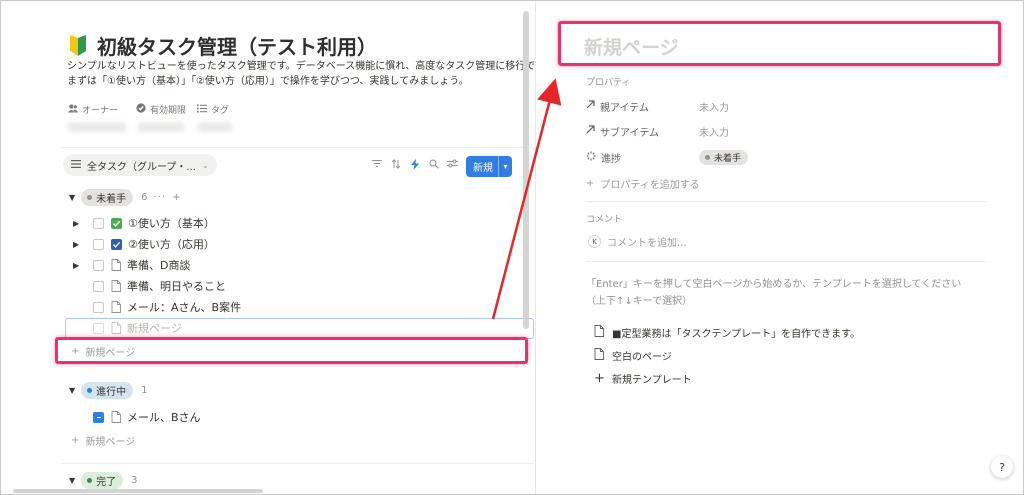  What do you see at coordinates (526, 199) in the screenshot?
I see `annotation-arrow` at bounding box center [526, 199].